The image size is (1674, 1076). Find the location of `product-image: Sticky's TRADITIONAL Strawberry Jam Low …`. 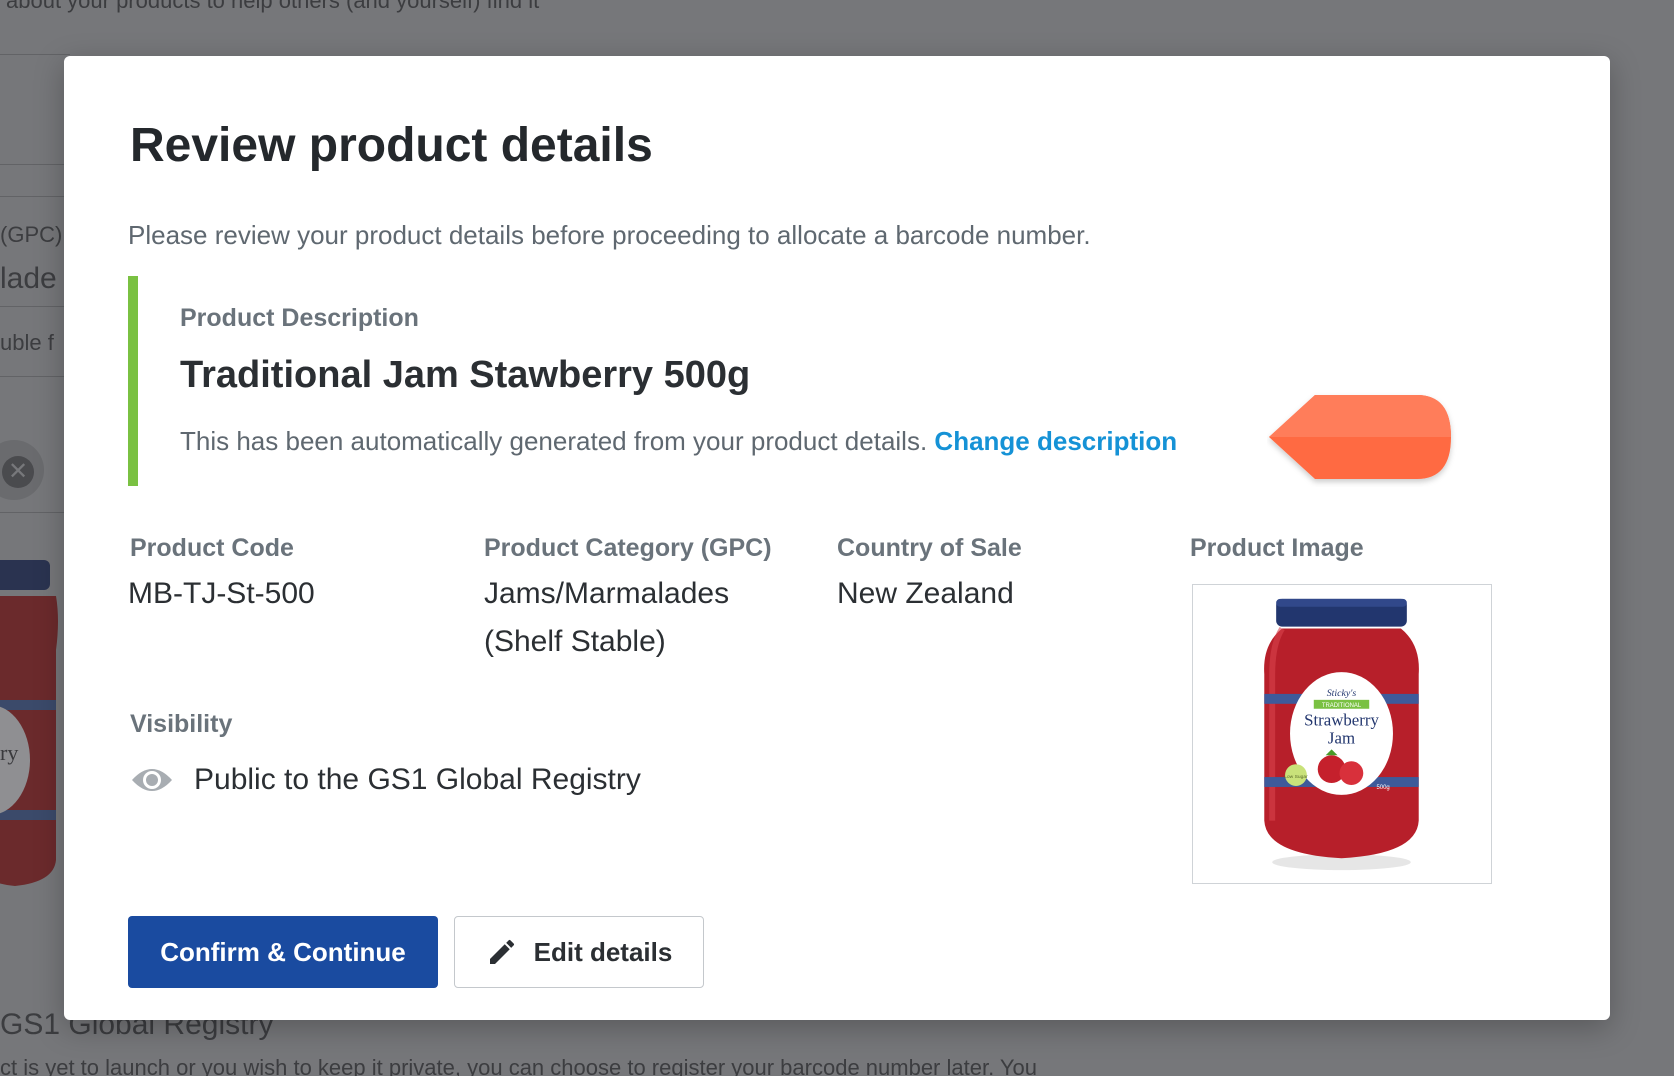

product-image: Sticky's TRADITIONAL Strawberry Jam Low … is located at coordinates (1342, 734).